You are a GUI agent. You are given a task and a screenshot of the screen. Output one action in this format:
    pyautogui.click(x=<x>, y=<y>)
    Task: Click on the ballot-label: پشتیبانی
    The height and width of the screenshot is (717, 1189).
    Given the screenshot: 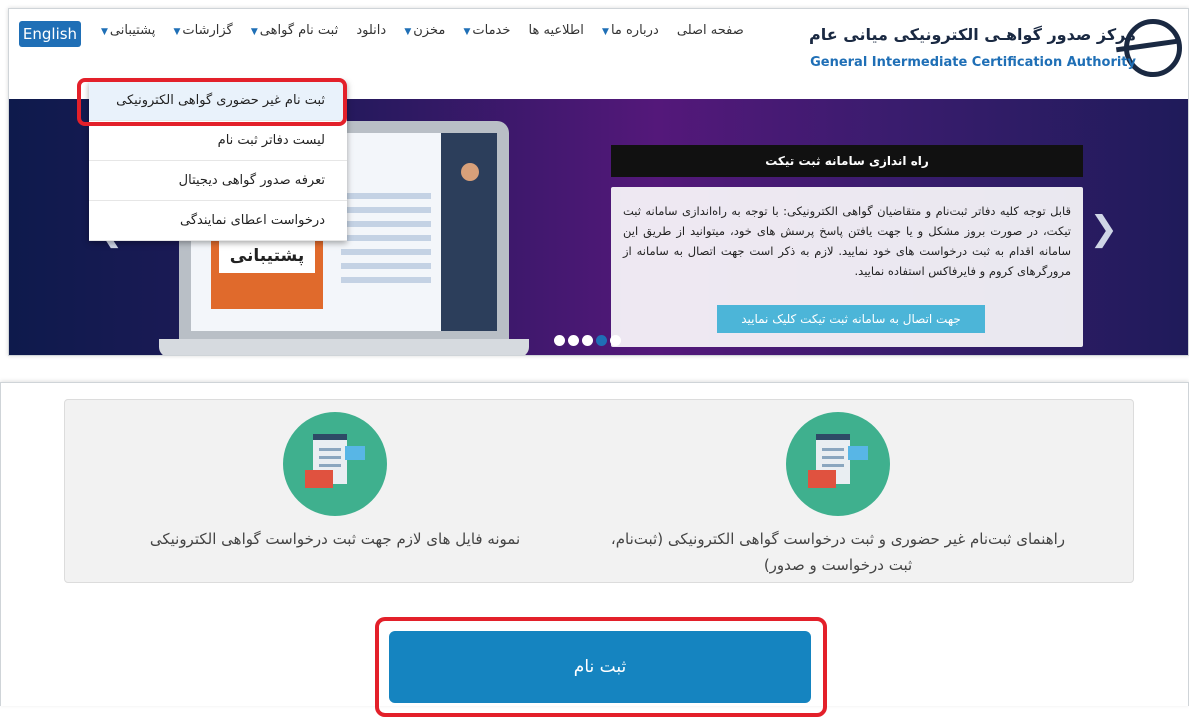 What is the action you would take?
    pyautogui.click(x=267, y=256)
    